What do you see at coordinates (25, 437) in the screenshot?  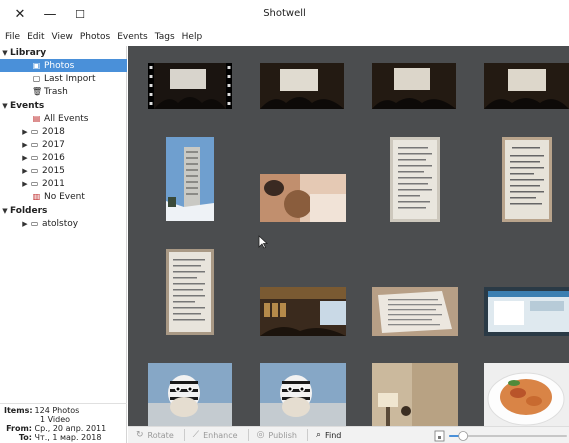 I see `stats-to-label: To:` at bounding box center [25, 437].